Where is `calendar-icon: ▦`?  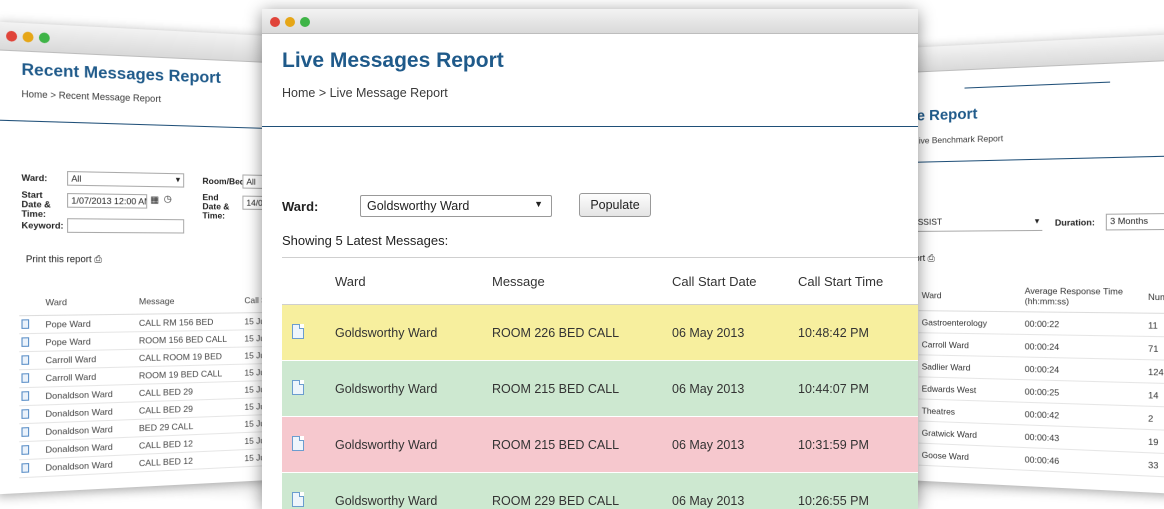 calendar-icon: ▦ is located at coordinates (154, 199).